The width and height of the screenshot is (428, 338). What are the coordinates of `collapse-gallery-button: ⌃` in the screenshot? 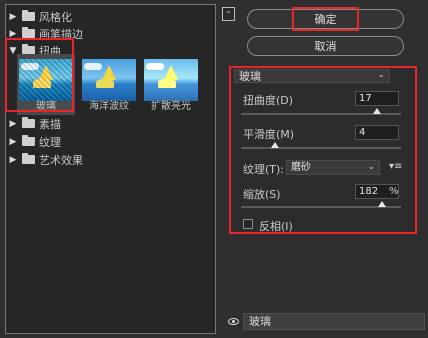 It's located at (228, 14).